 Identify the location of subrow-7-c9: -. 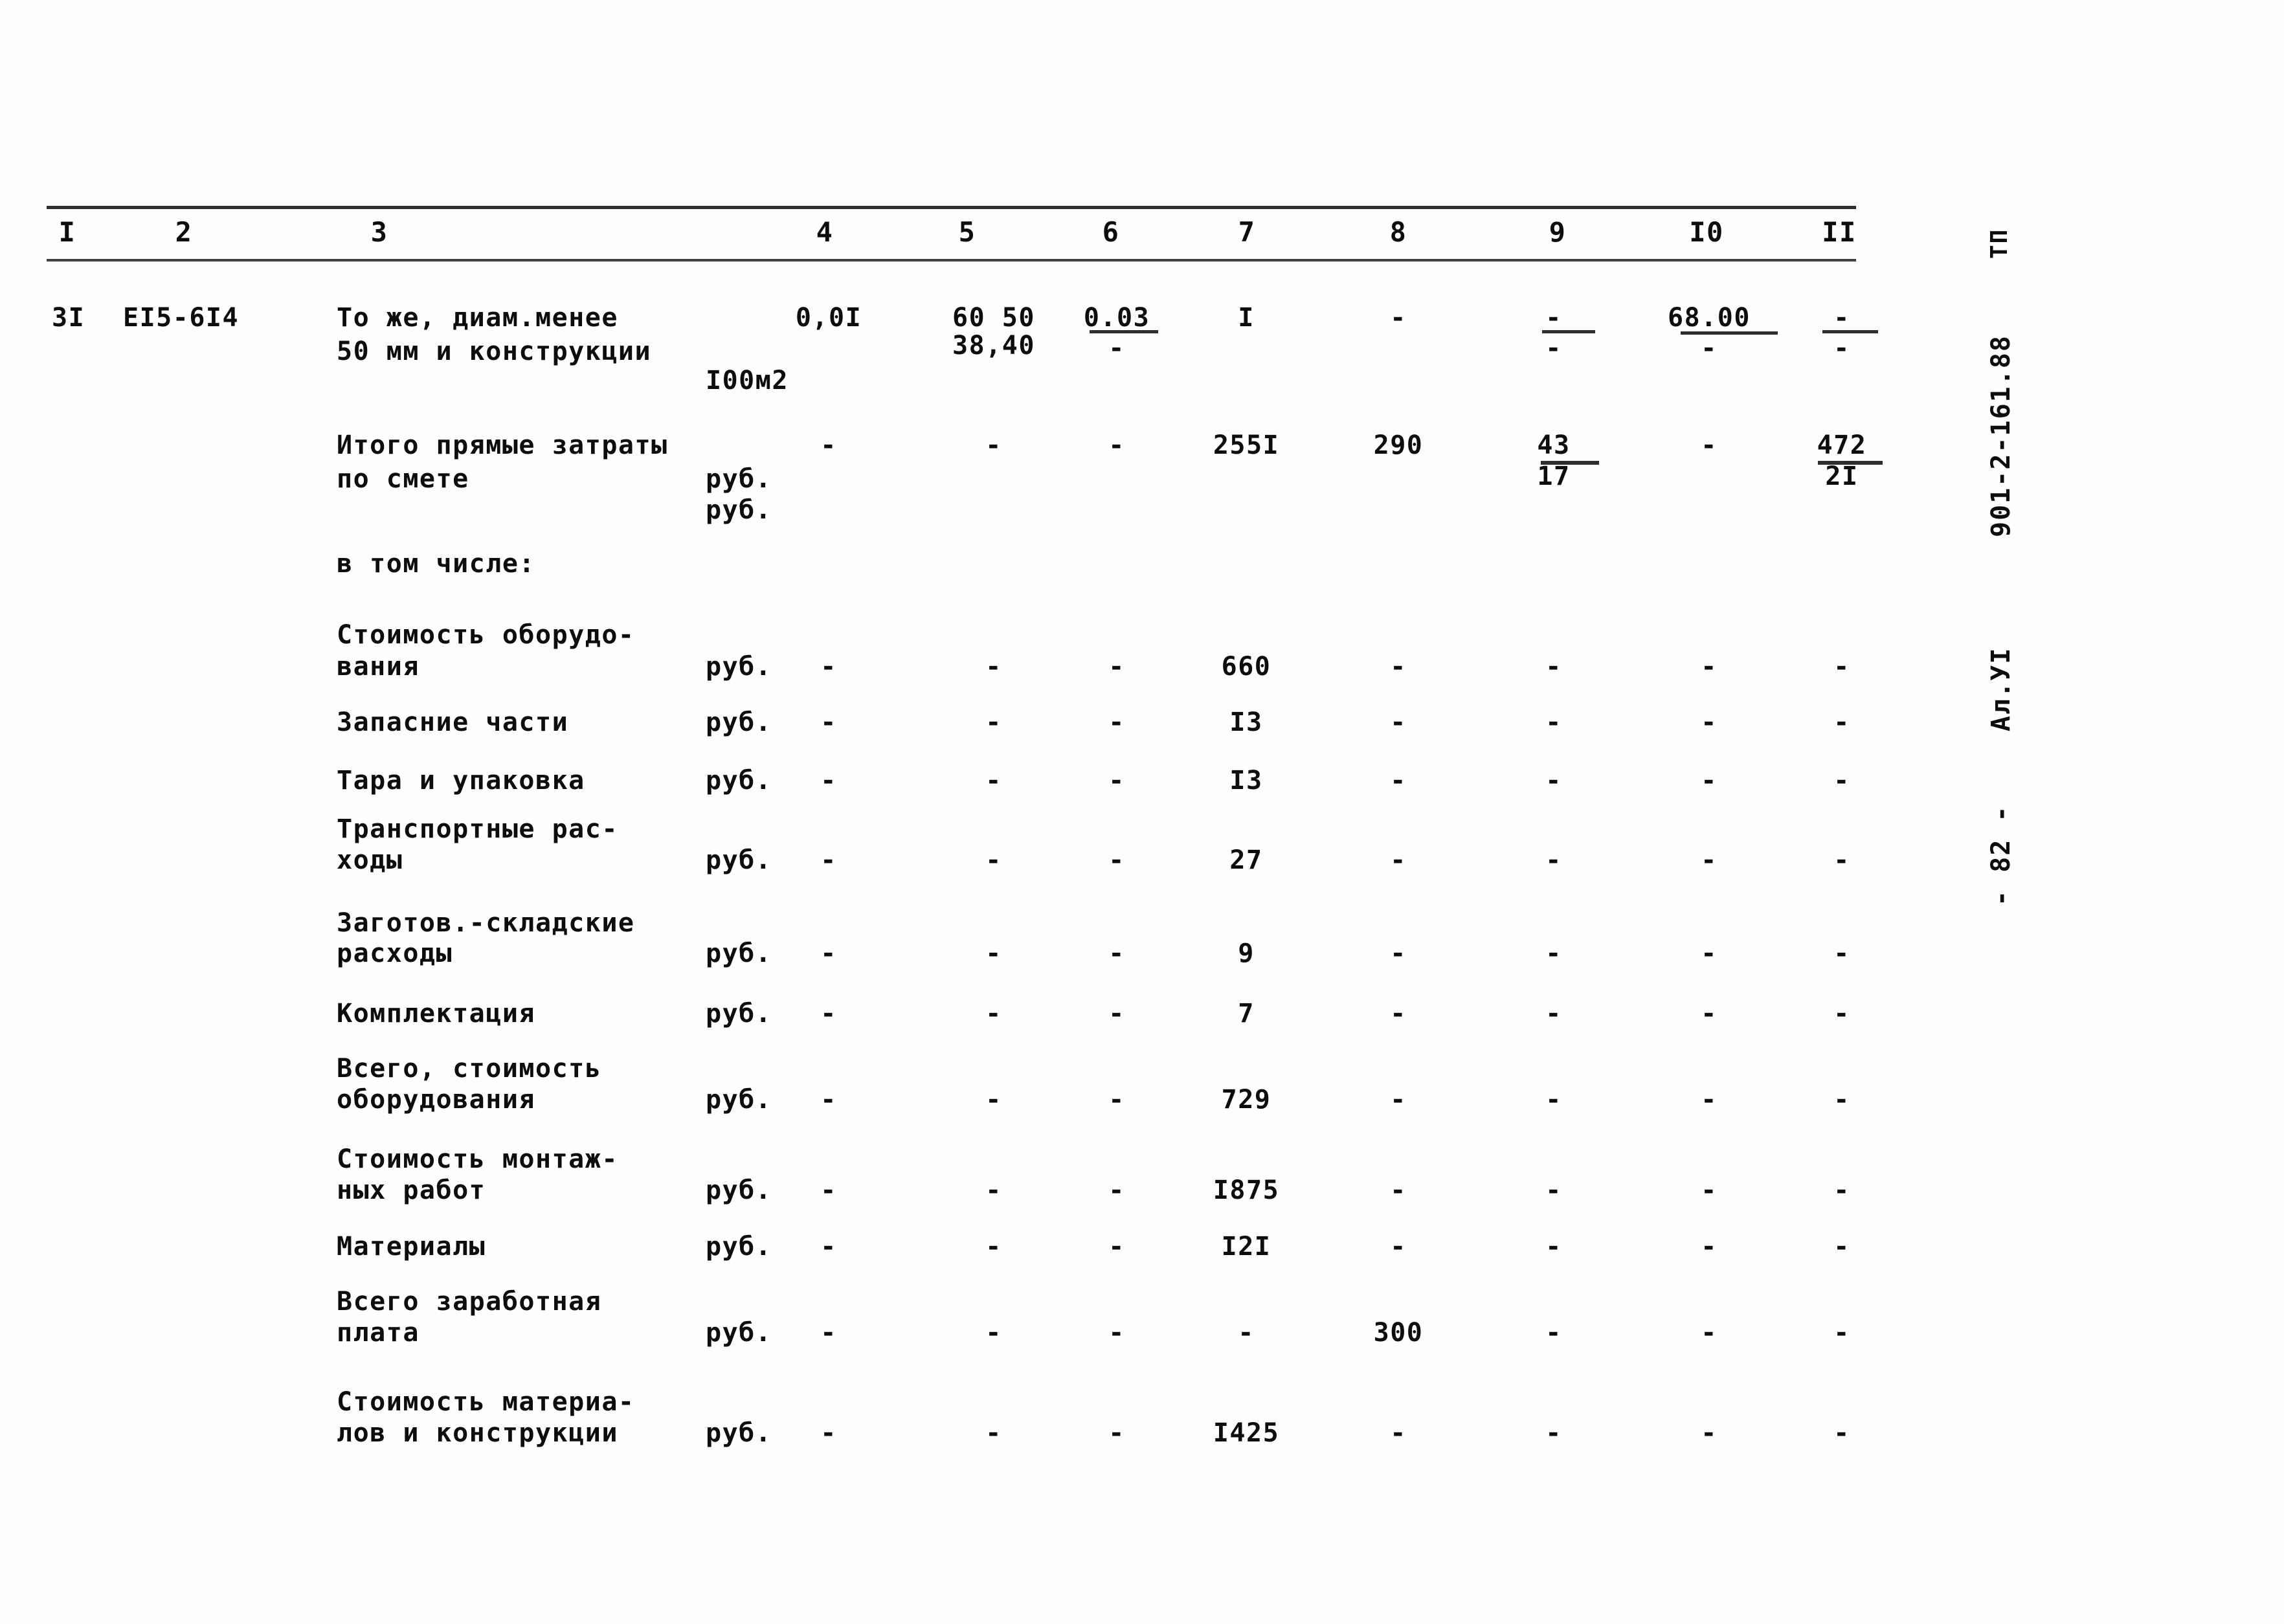
(1554, 1190).